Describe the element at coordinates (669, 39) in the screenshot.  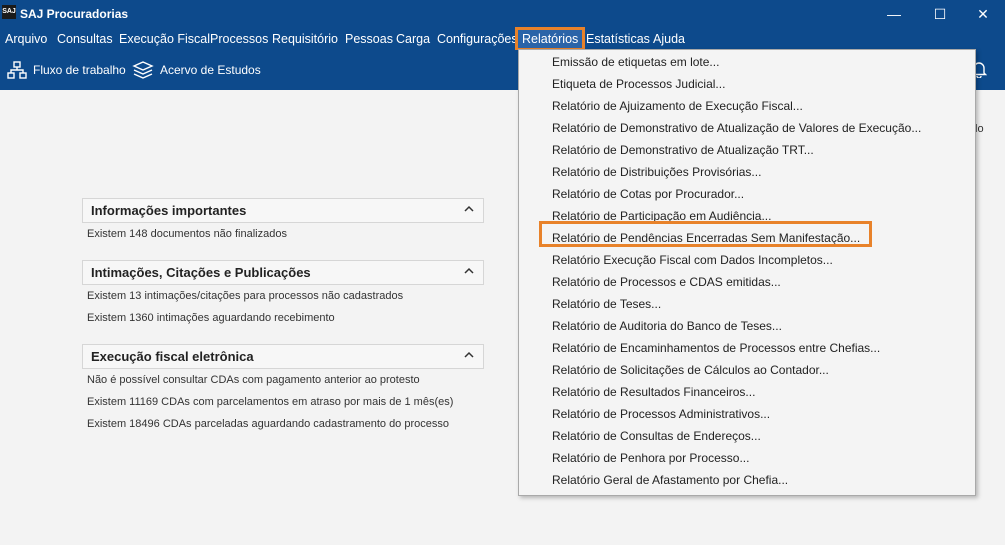
I see `menu-ajuda: Ajuda` at that location.